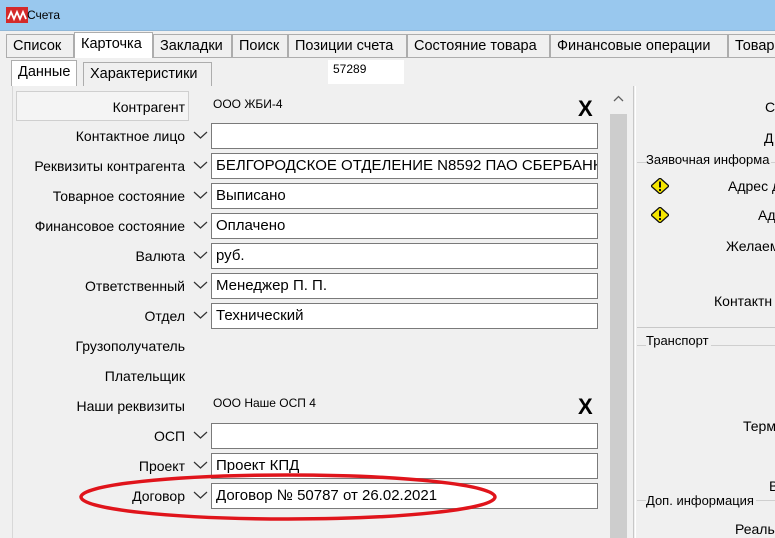 The width and height of the screenshot is (775, 538). I want to click on tab-goods: Товар, so click(751, 46).